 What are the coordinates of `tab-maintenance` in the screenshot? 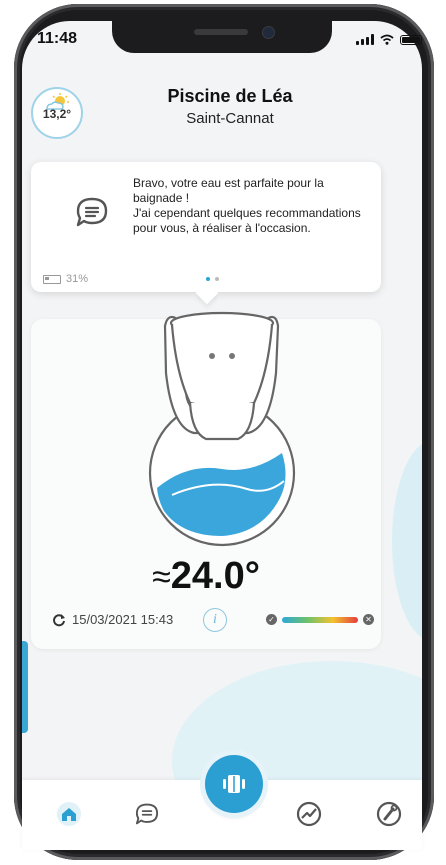 It's located at (389, 814).